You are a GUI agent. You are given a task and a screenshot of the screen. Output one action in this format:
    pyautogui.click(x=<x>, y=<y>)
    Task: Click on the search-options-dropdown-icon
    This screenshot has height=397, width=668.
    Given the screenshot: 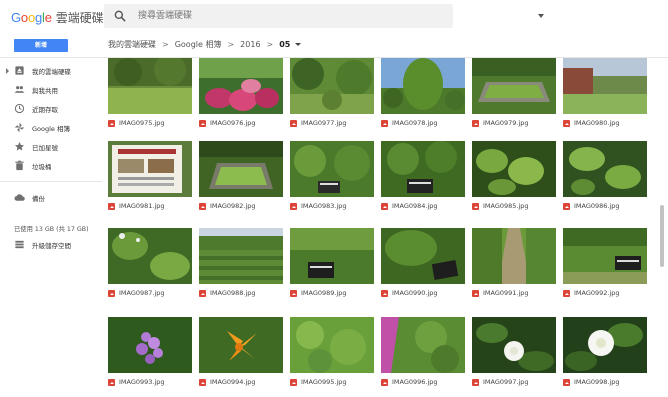 What is the action you would take?
    pyautogui.click(x=541, y=16)
    